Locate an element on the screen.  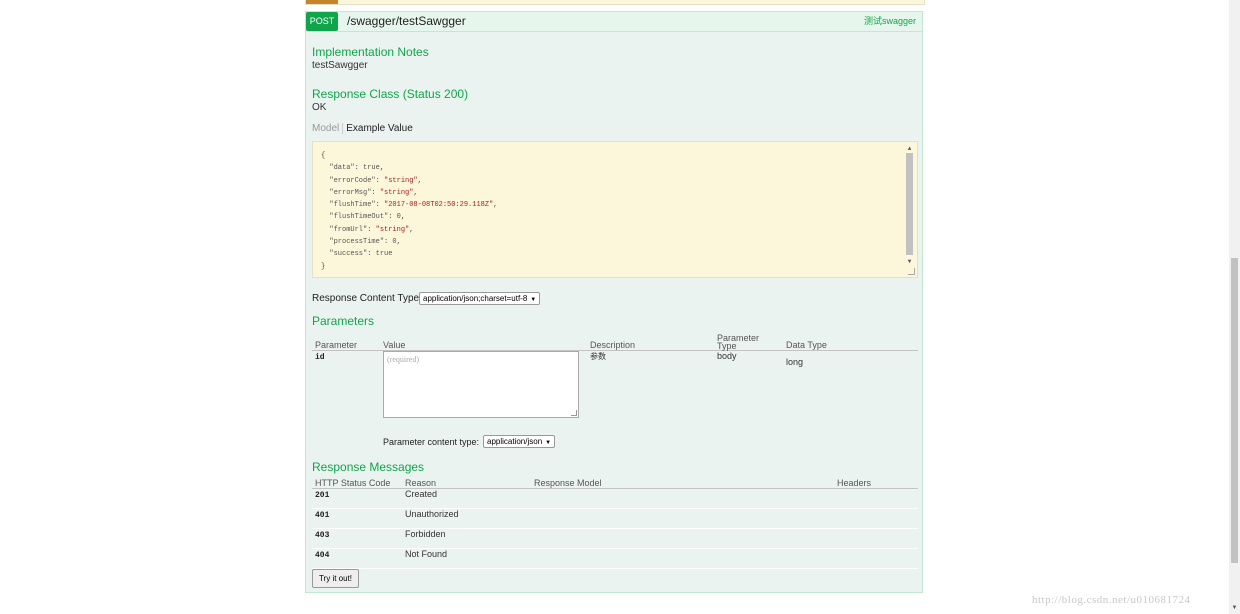
status-code: 403 is located at coordinates (322, 535).